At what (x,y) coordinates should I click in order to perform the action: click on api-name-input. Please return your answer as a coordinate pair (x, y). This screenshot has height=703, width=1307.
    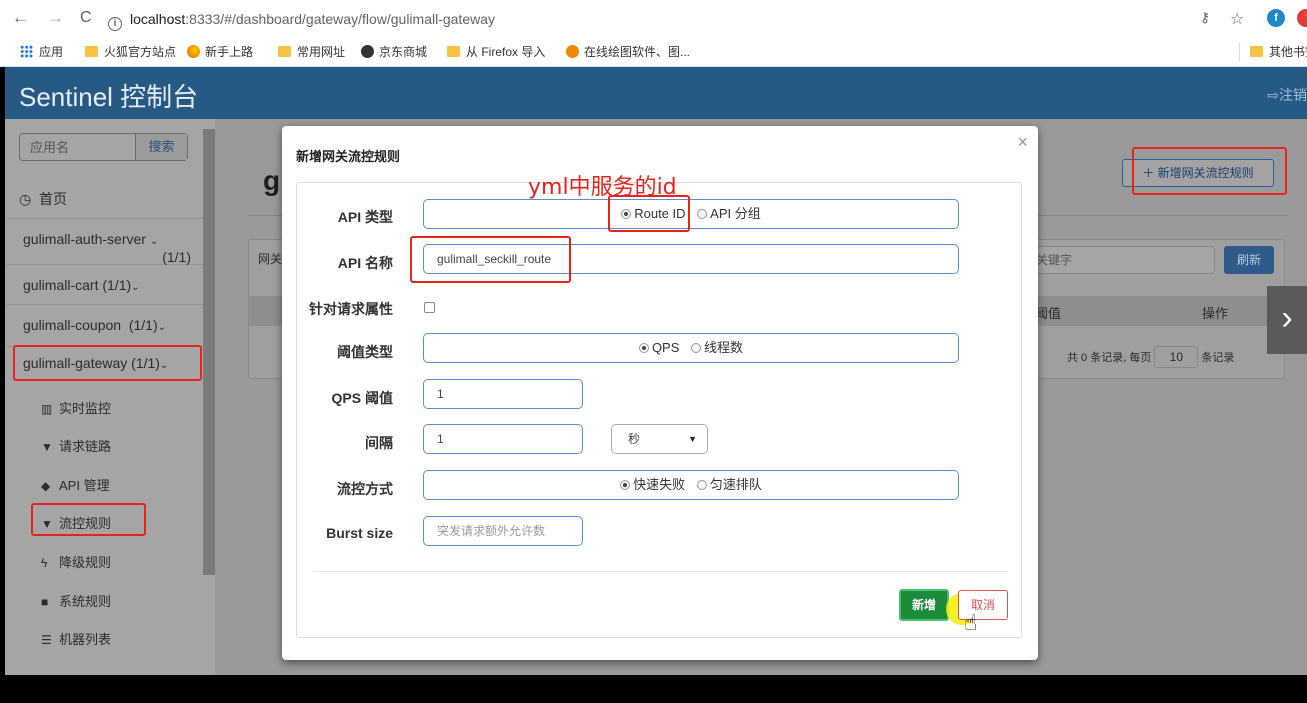
    Looking at the image, I should click on (691, 259).